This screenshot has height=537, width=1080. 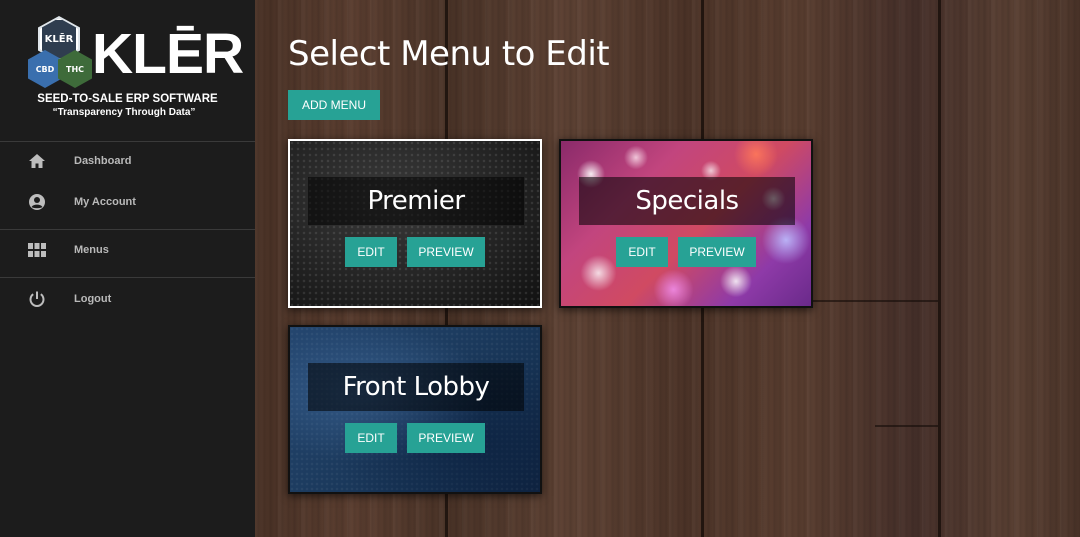 I want to click on card-title: Front Lobby, so click(x=416, y=387).